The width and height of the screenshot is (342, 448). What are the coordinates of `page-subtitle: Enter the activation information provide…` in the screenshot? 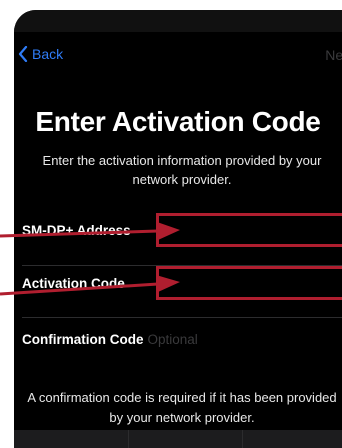 It's located at (182, 170).